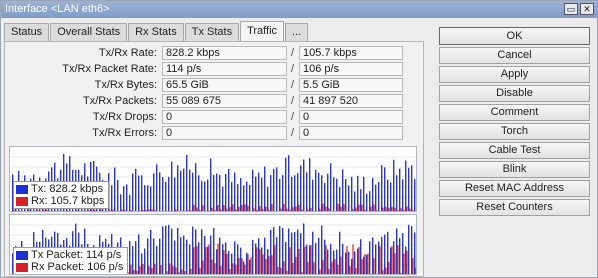  Describe the element at coordinates (571, 9) in the screenshot. I see `minimize-icon: ▭` at that location.